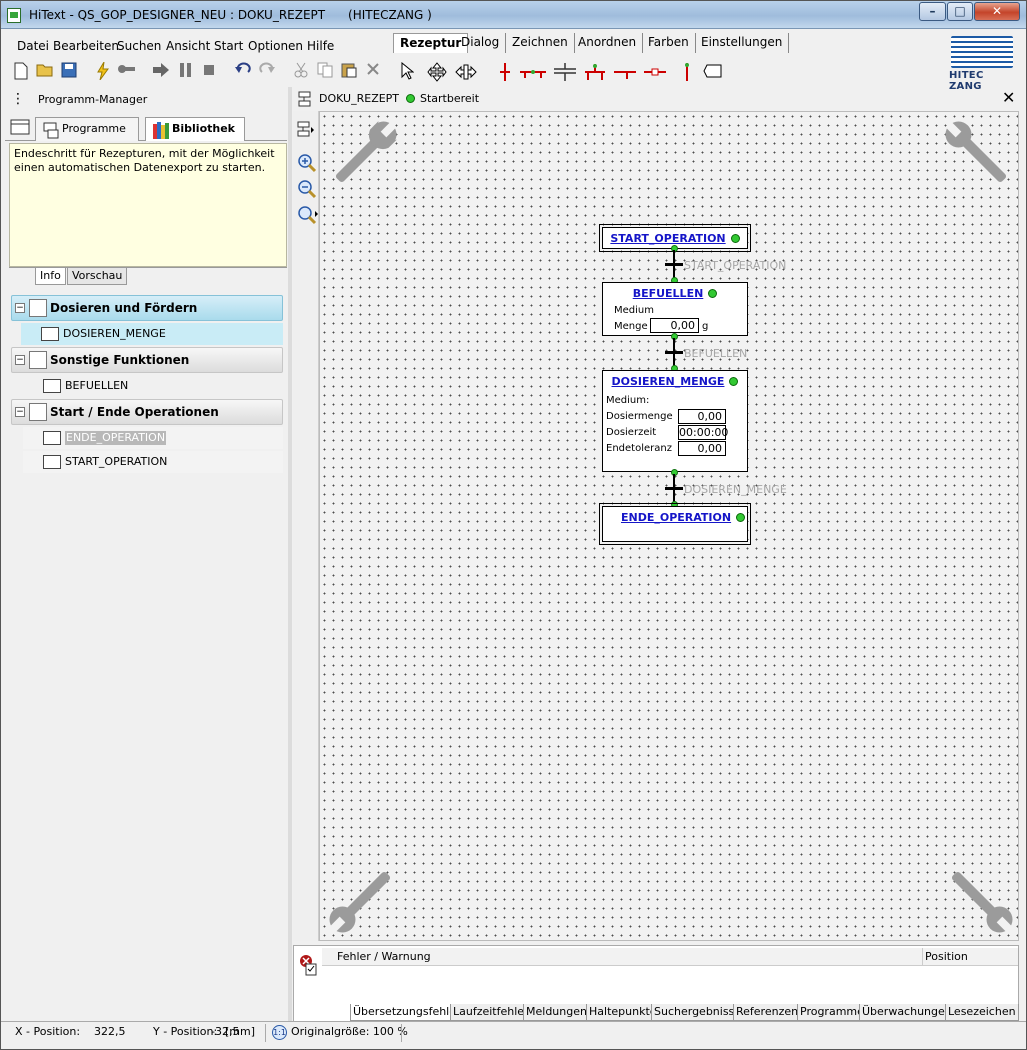  I want to click on compile-lightning-icon, so click(103, 71).